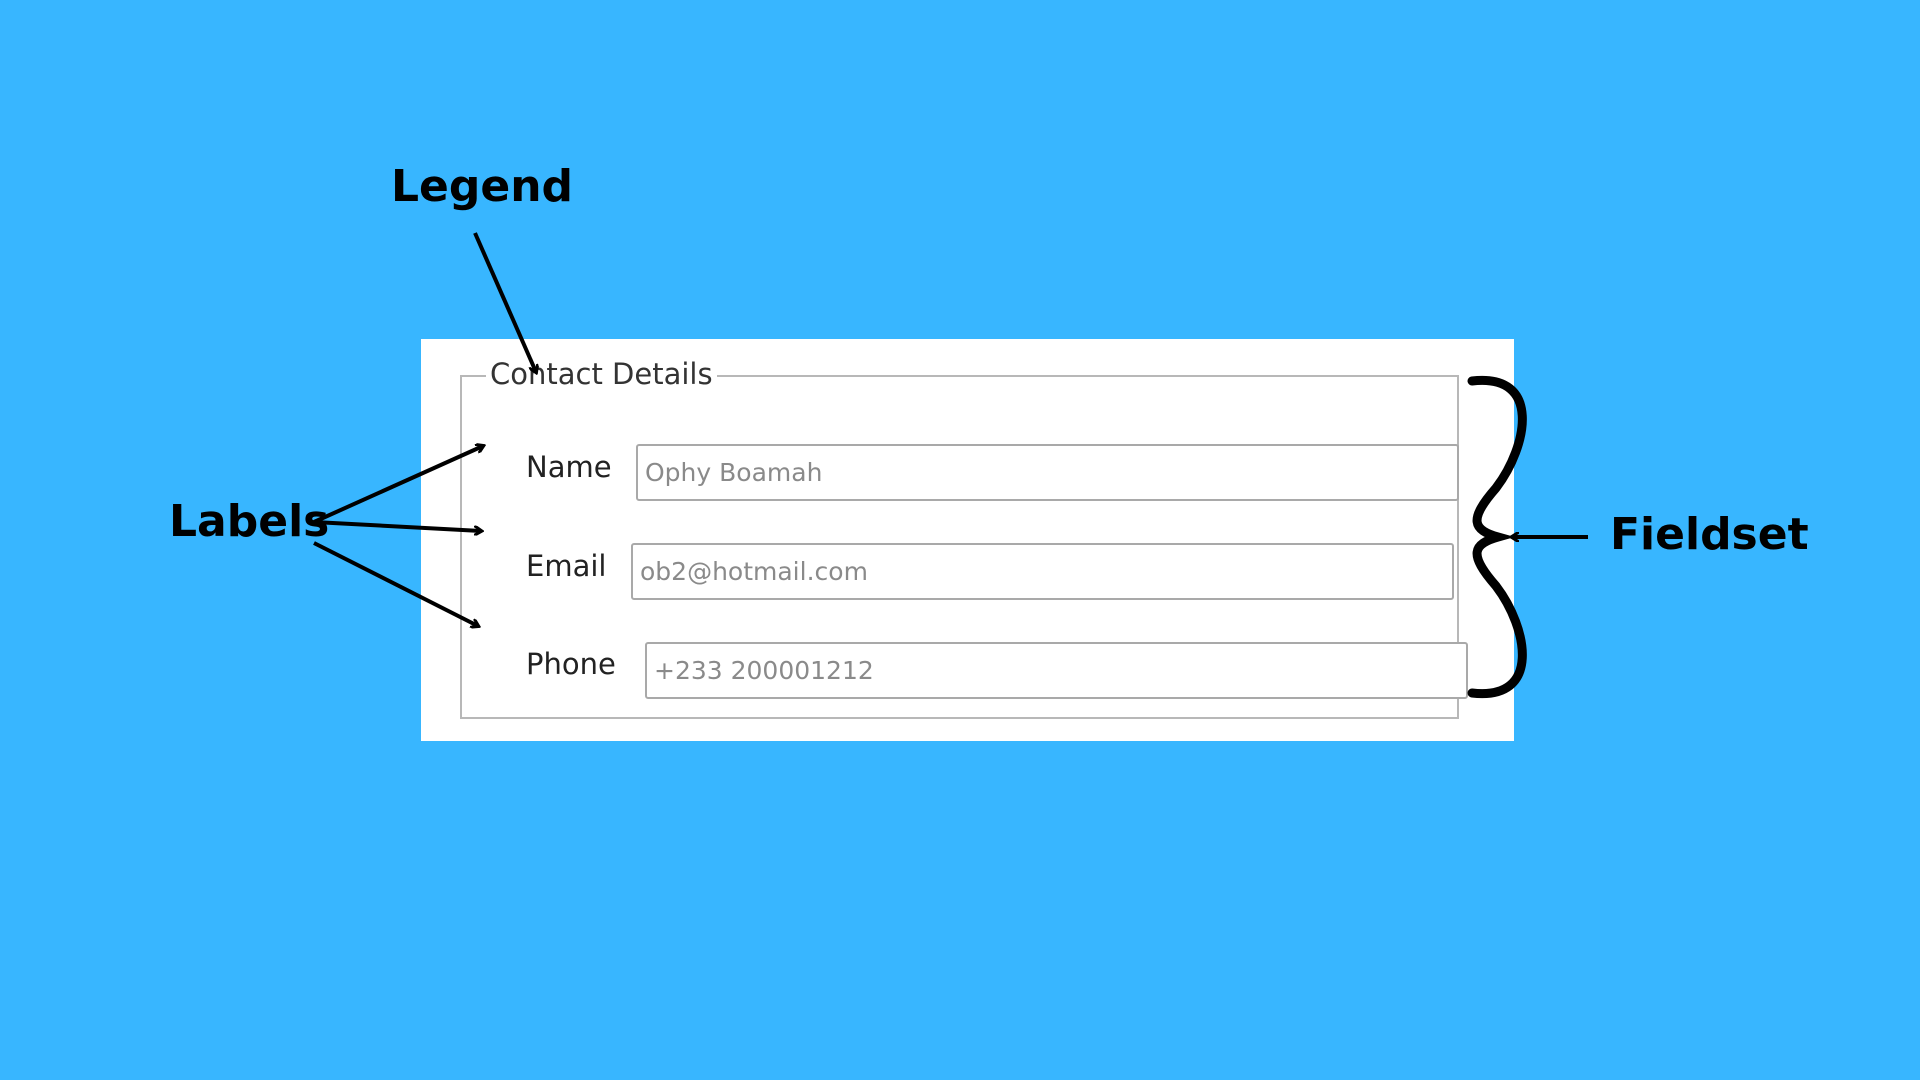 The height and width of the screenshot is (1080, 1920). Describe the element at coordinates (566, 566) in the screenshot. I see `email-label: Email` at that location.